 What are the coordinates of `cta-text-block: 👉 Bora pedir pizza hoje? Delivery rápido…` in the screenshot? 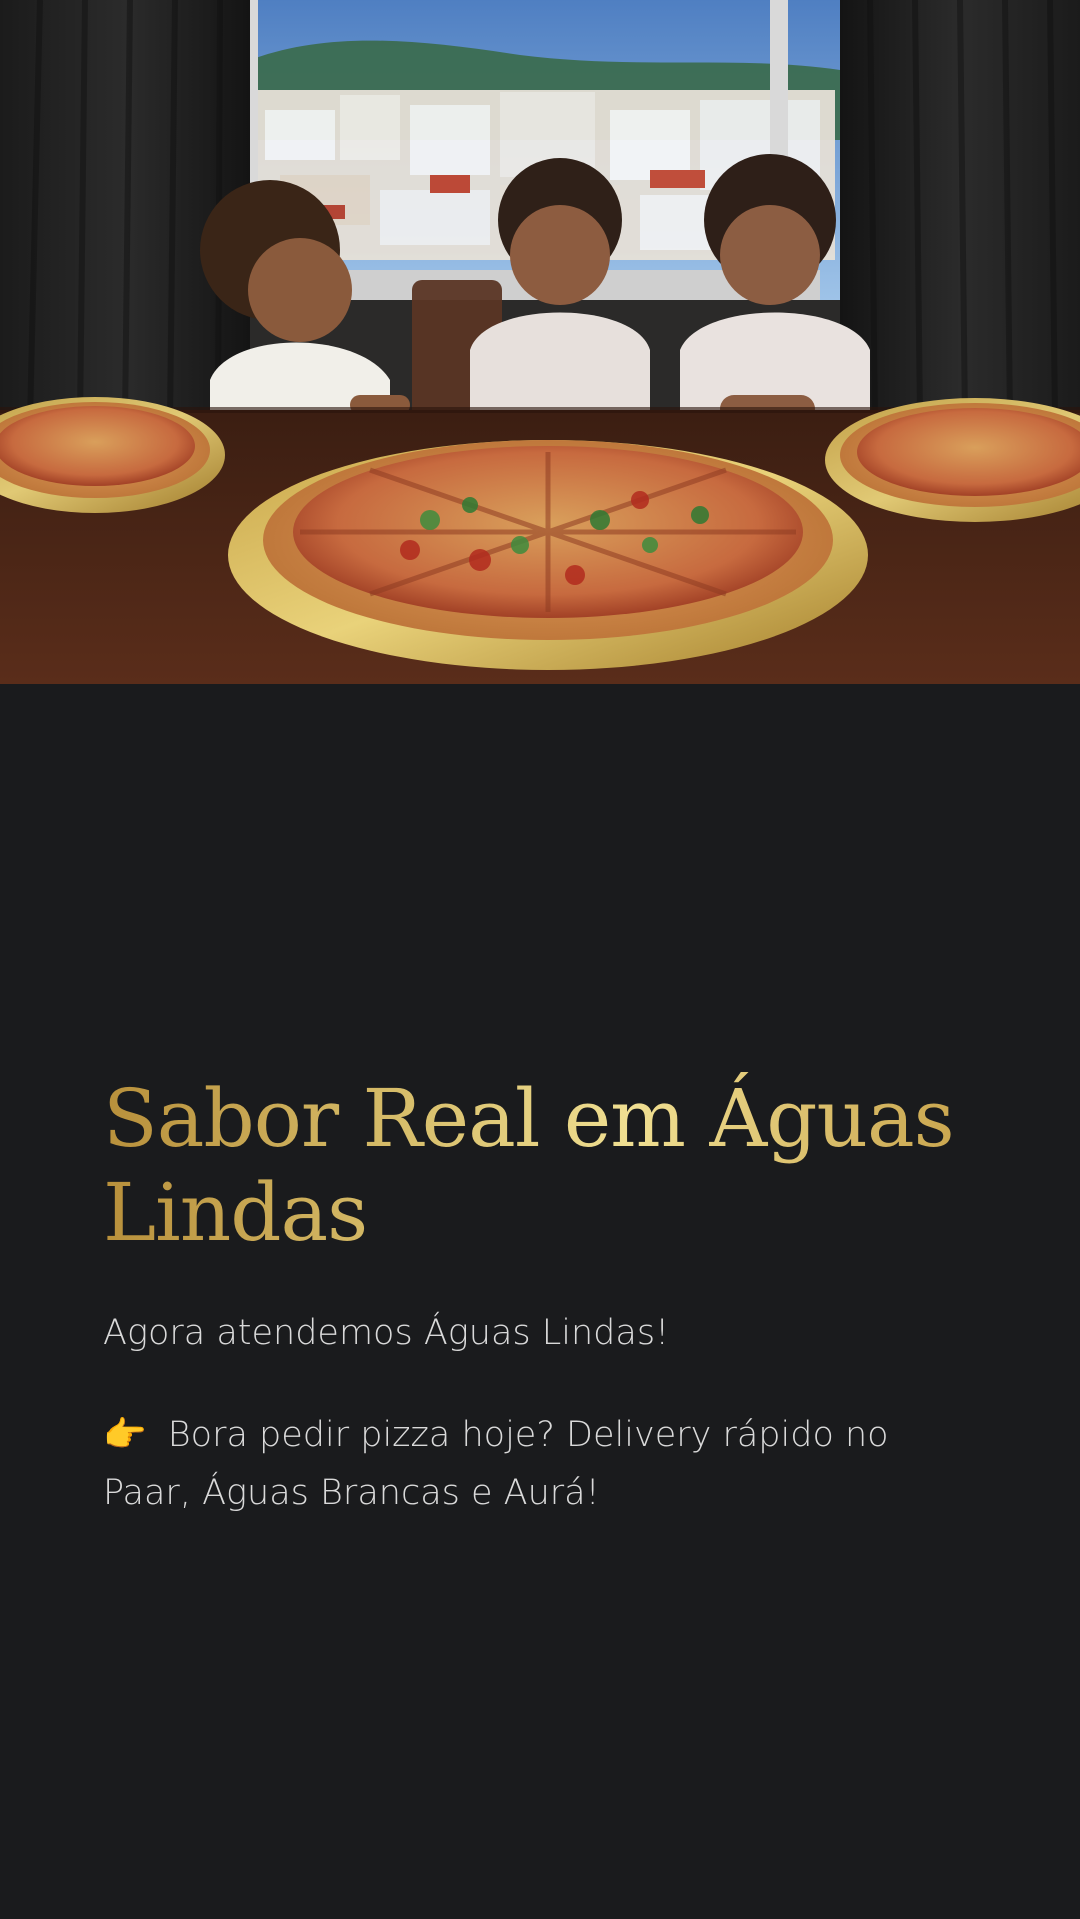 It's located at (543, 1464).